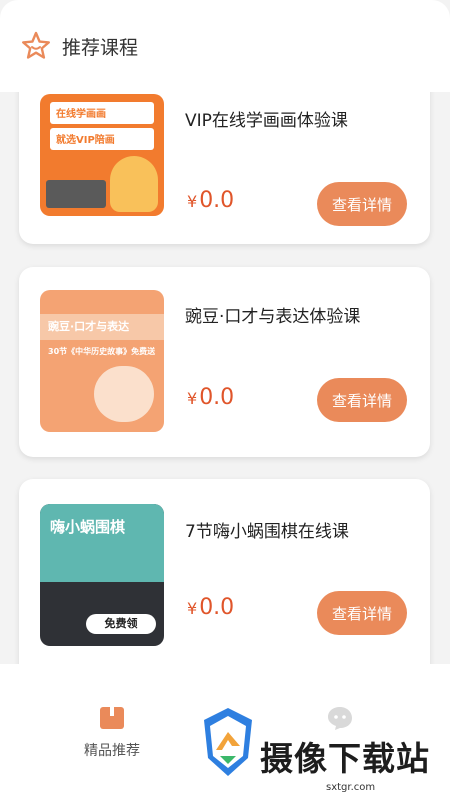  I want to click on thumb-text: 嗨小蜗围棋, so click(88, 527).